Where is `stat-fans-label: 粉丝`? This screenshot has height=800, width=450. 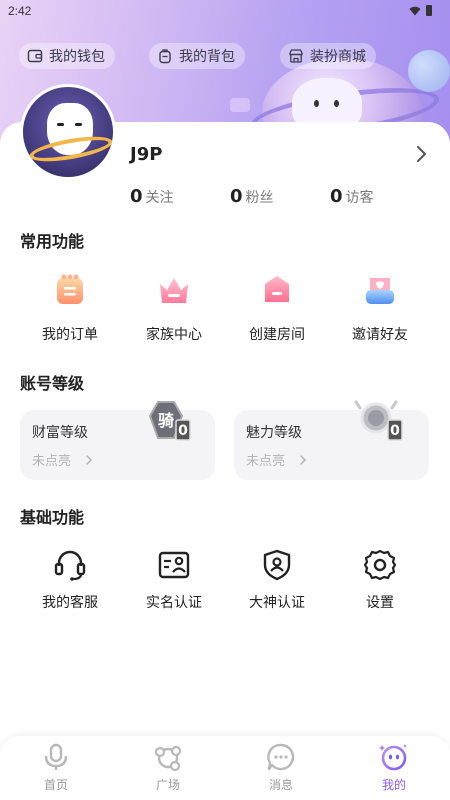 stat-fans-label: 粉丝 is located at coordinates (259, 198).